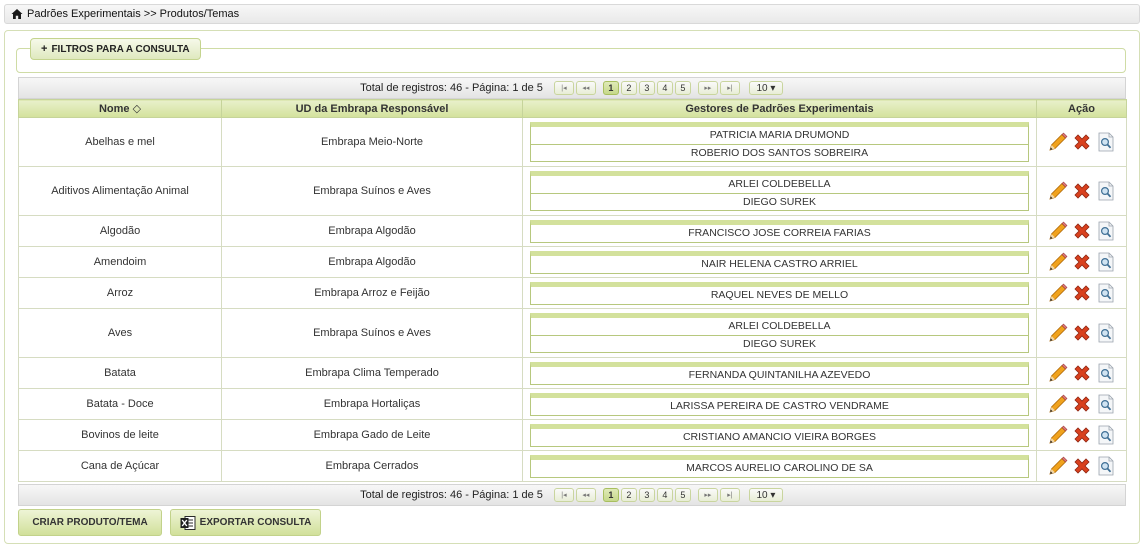 The image size is (1146, 549). I want to click on cell-gestores: FRANCISCO JOSE CORREIA FARIAS, so click(779, 231).